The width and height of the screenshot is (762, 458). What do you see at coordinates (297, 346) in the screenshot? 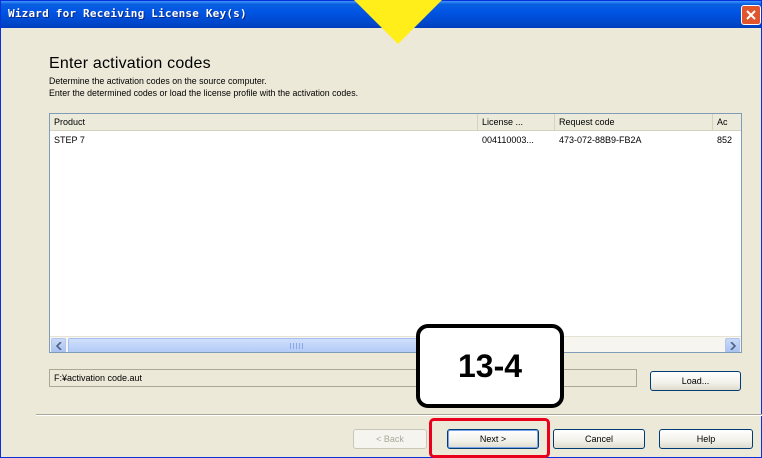
I see `scroll-grip` at bounding box center [297, 346].